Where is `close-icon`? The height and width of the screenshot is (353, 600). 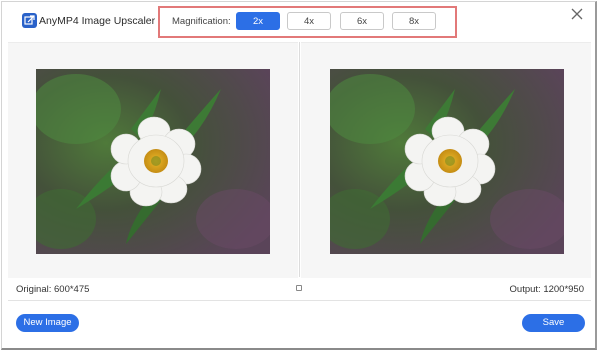 close-icon is located at coordinates (577, 14).